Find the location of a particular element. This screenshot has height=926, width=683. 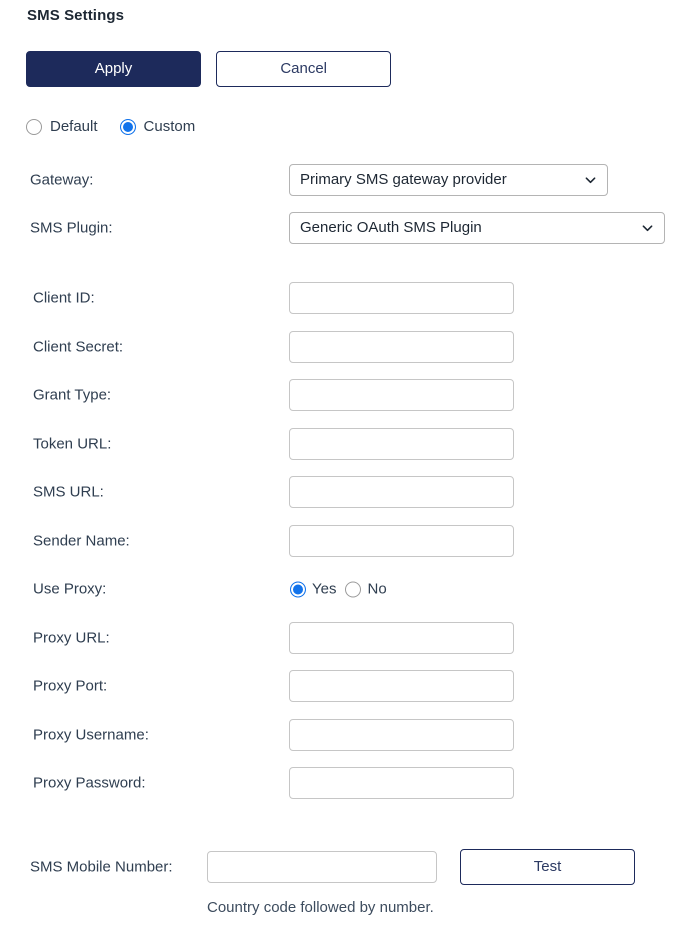

client-secret-label: Client Secret: is located at coordinates (78, 347).